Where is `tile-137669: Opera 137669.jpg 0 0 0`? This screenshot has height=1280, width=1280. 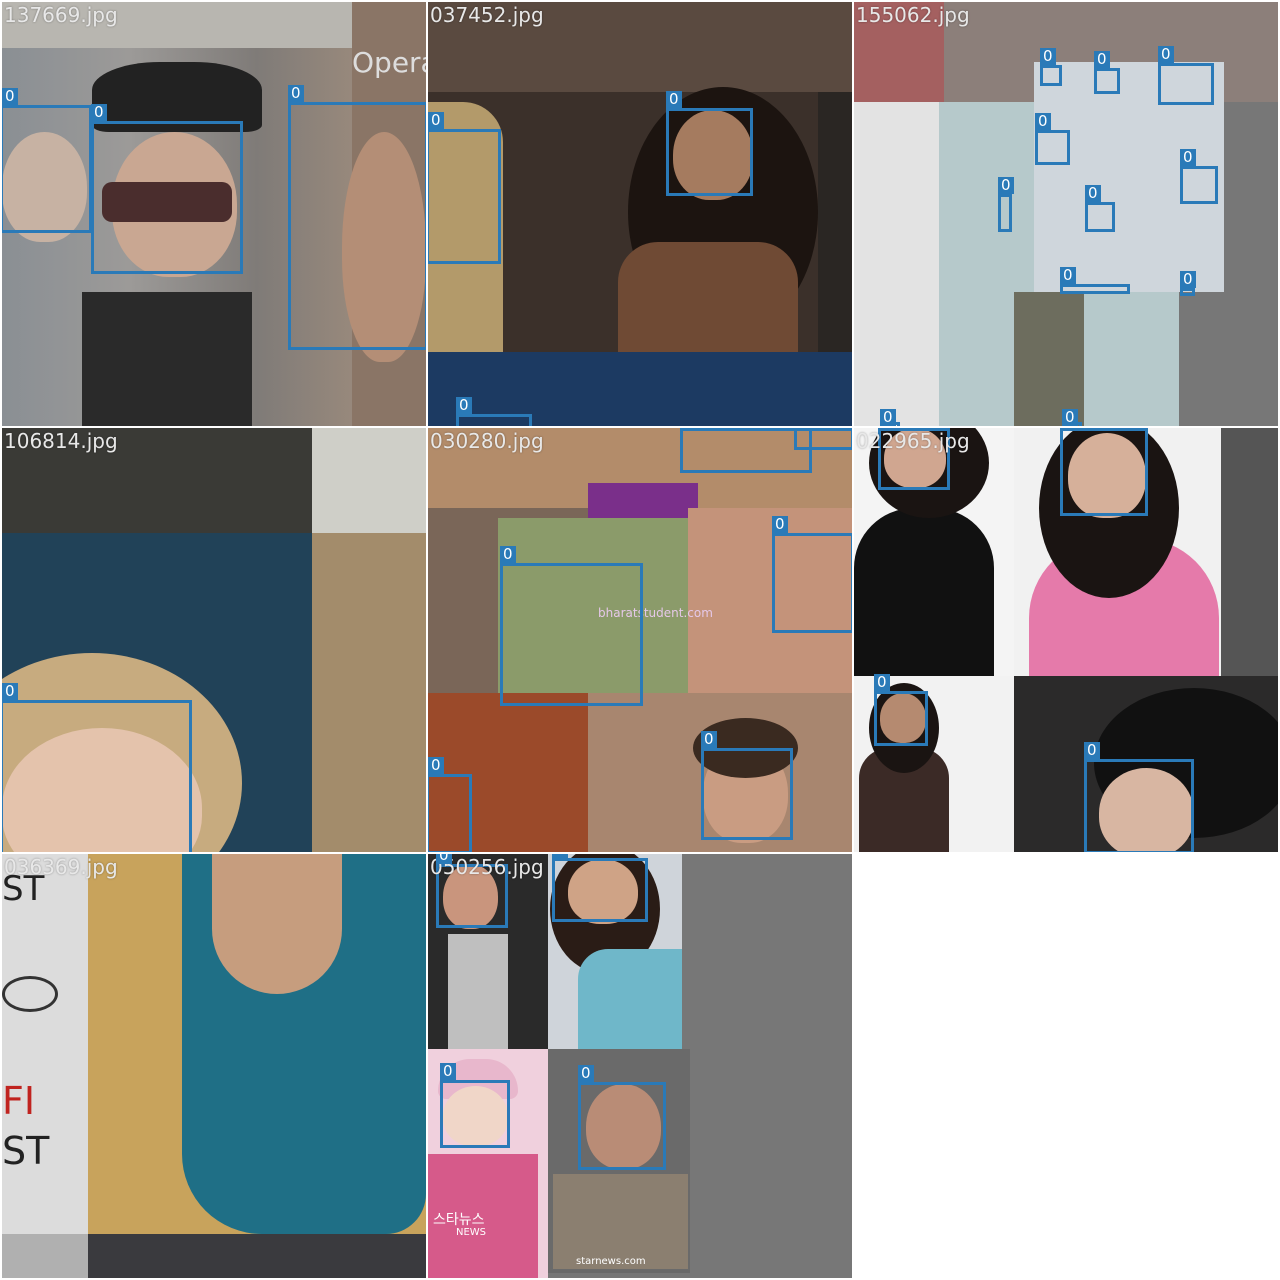 tile-137669: Opera 137669.jpg 0 0 0 is located at coordinates (214, 214).